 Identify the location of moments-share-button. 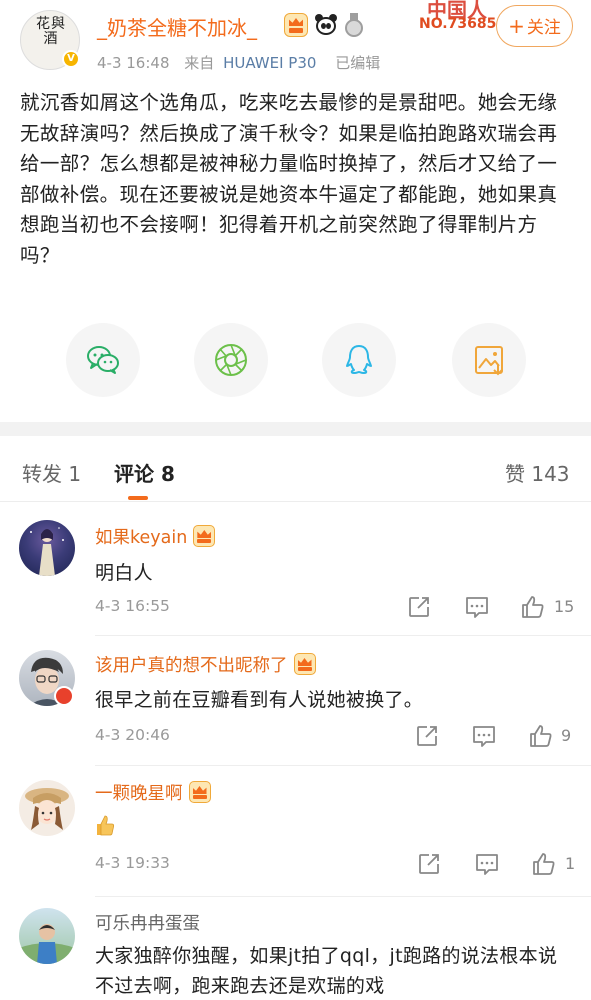
(231, 360).